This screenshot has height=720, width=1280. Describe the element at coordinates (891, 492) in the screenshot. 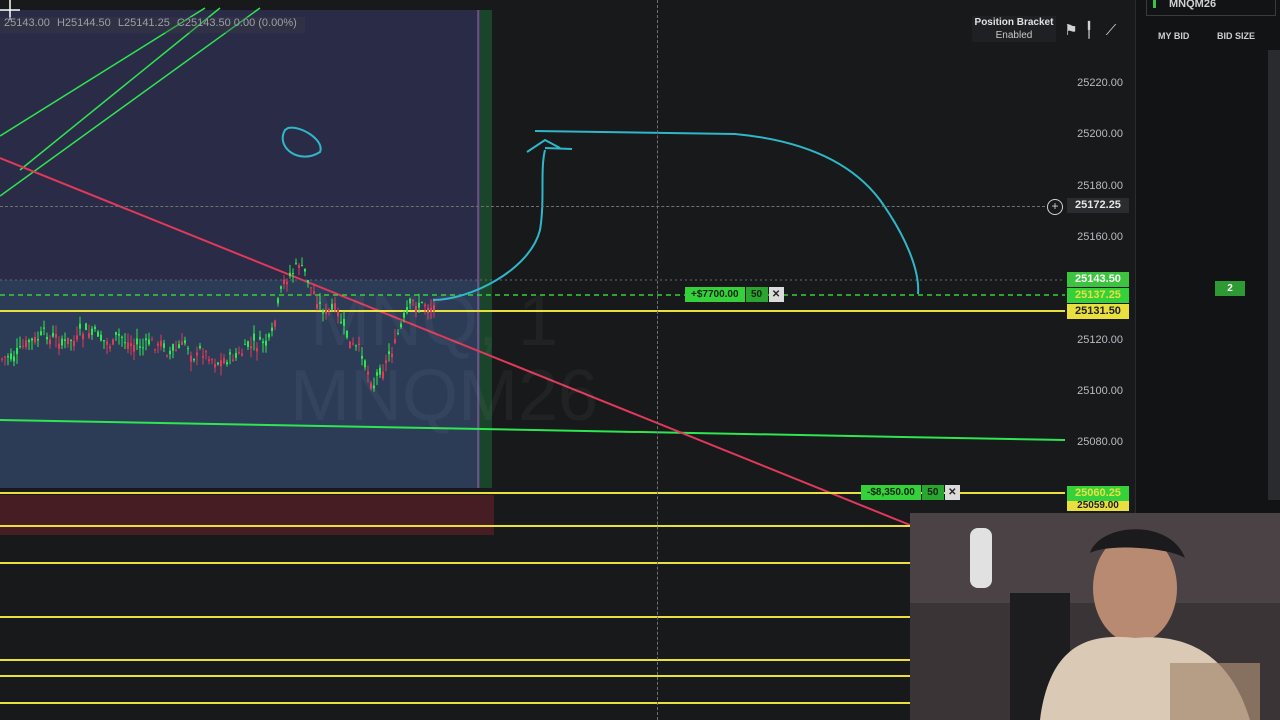

I see `stop-pnl: -$8,350.00` at that location.